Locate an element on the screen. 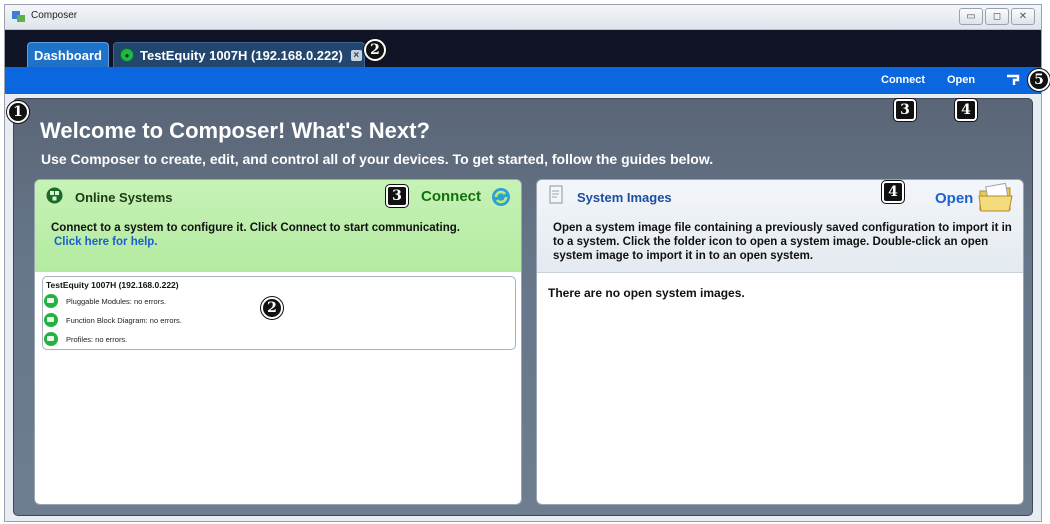  system-images-title: System Images is located at coordinates (624, 197).